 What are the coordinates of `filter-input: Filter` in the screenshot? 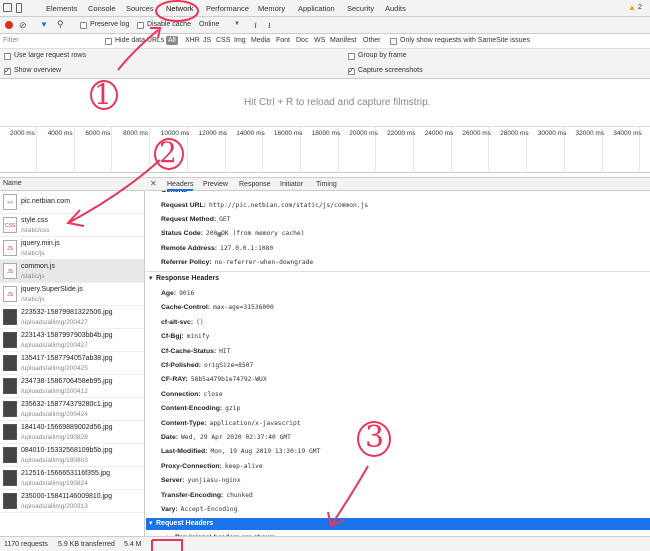 It's located at (11, 40).